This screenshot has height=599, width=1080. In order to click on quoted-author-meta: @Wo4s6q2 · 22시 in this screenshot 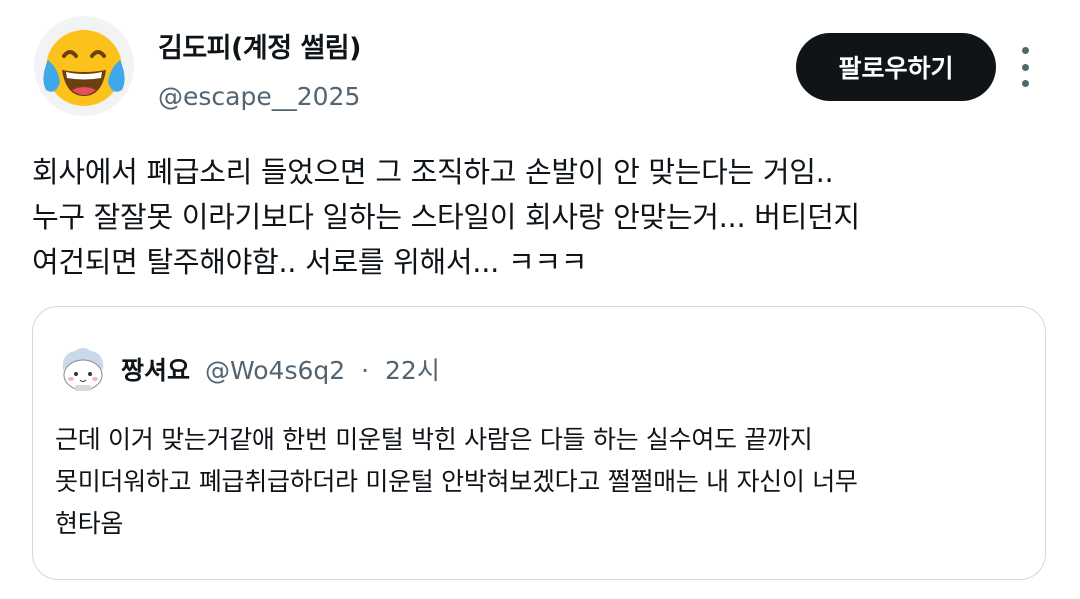, I will do `click(322, 369)`.